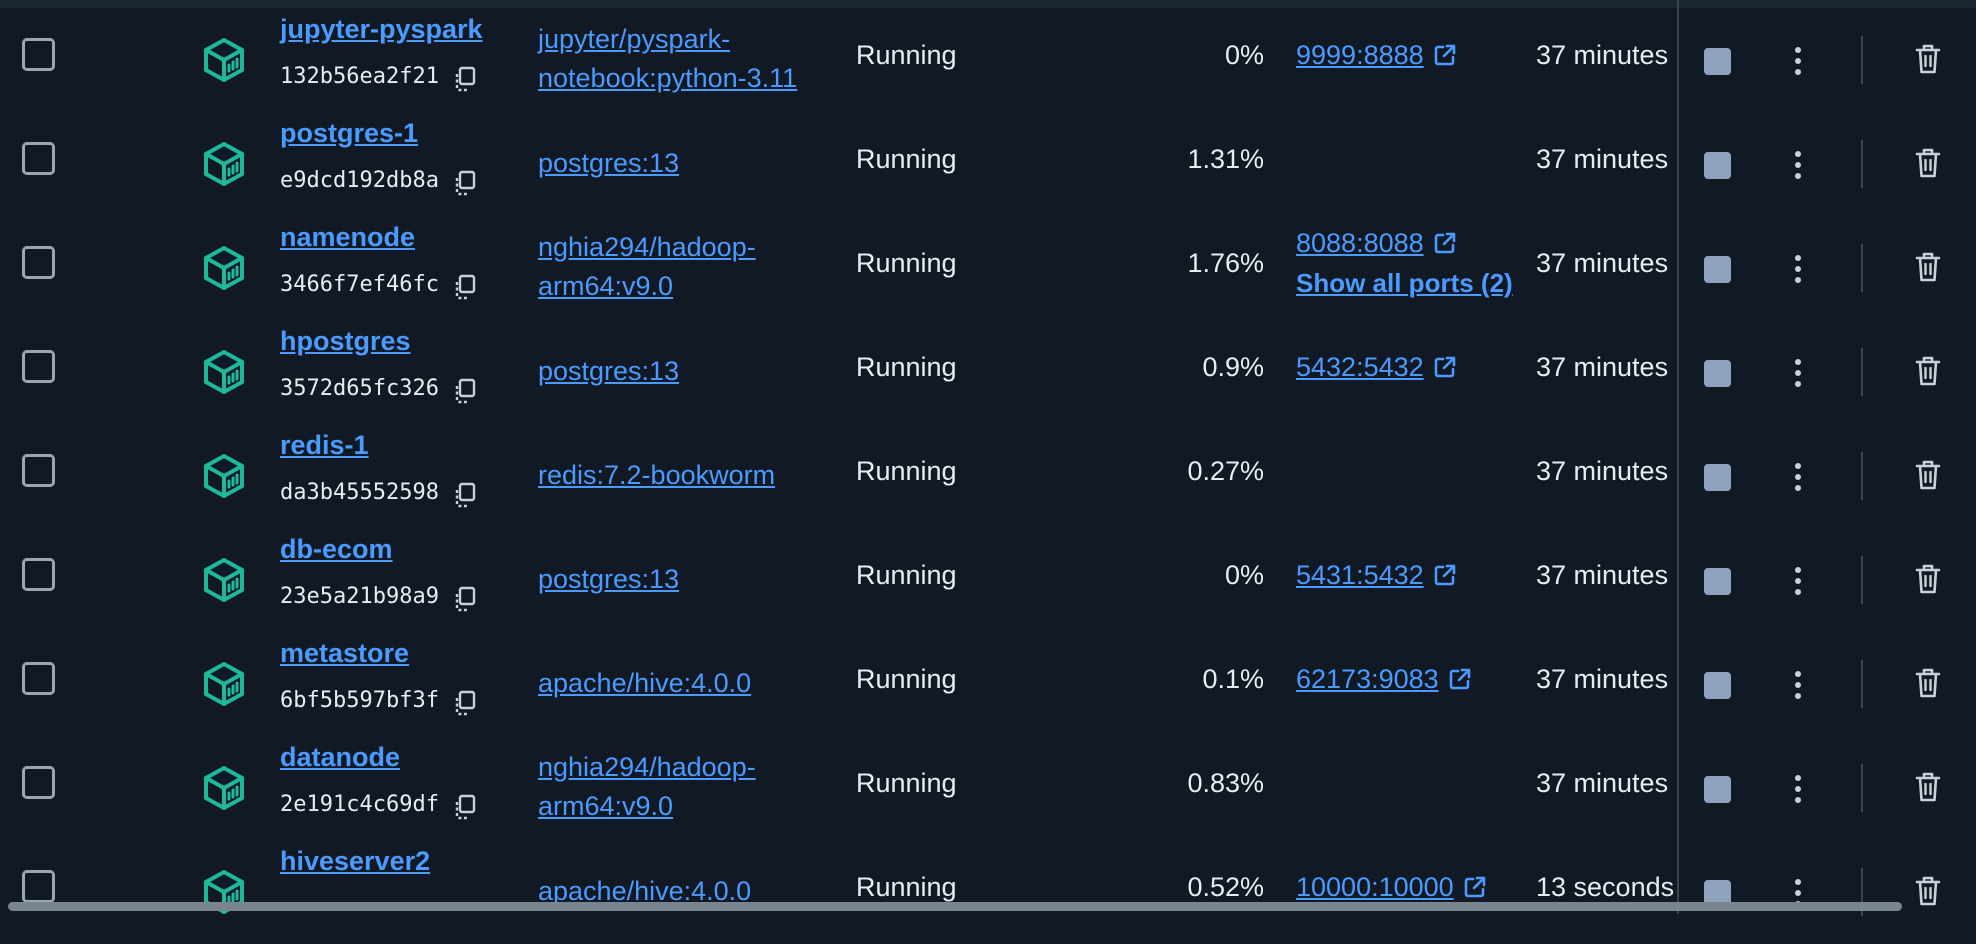 Image resolution: width=1976 pixels, height=944 pixels. I want to click on port-link: 62173:9083, so click(1384, 679).